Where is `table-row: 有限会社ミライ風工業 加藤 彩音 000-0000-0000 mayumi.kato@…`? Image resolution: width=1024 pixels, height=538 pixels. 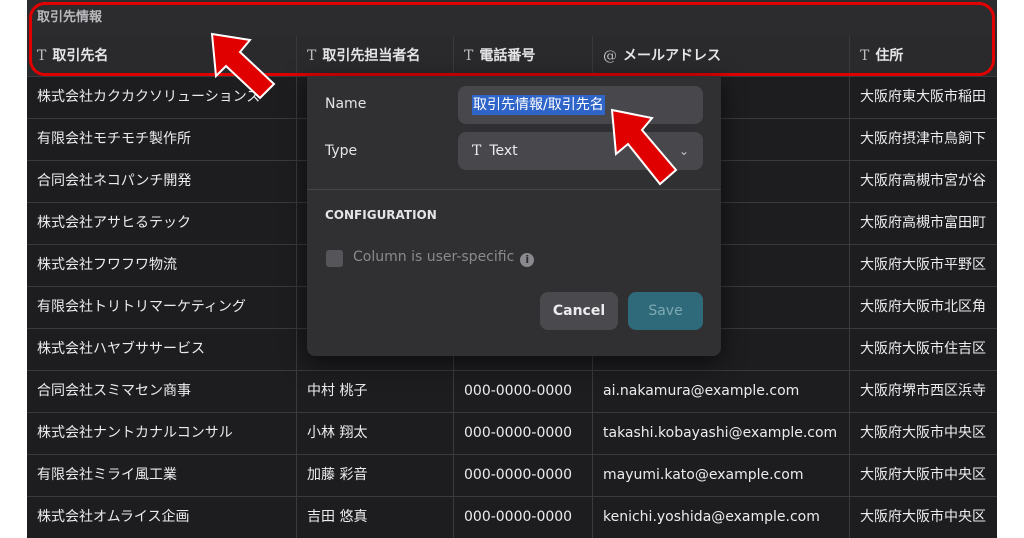 table-row: 有限会社ミライ風工業 加藤 彩音 000-0000-0000 mayumi.kato@… is located at coordinates (512, 475).